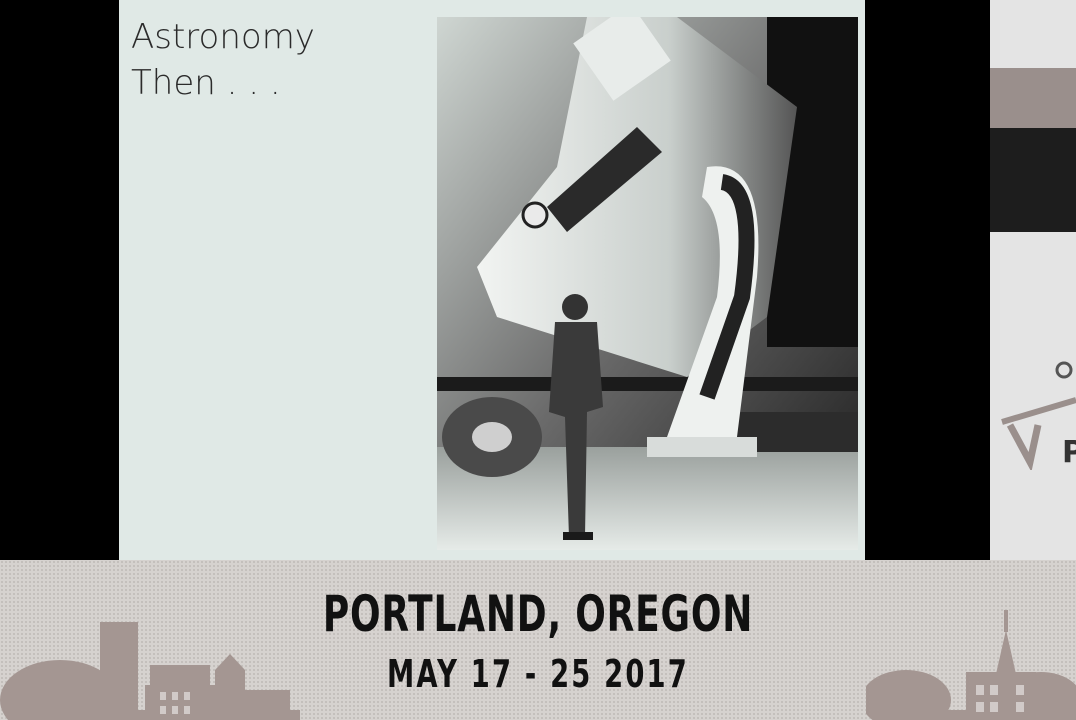 The width and height of the screenshot is (1076, 720). Describe the element at coordinates (223, 37) in the screenshot. I see `slide-title-line1: Astronomy` at that location.